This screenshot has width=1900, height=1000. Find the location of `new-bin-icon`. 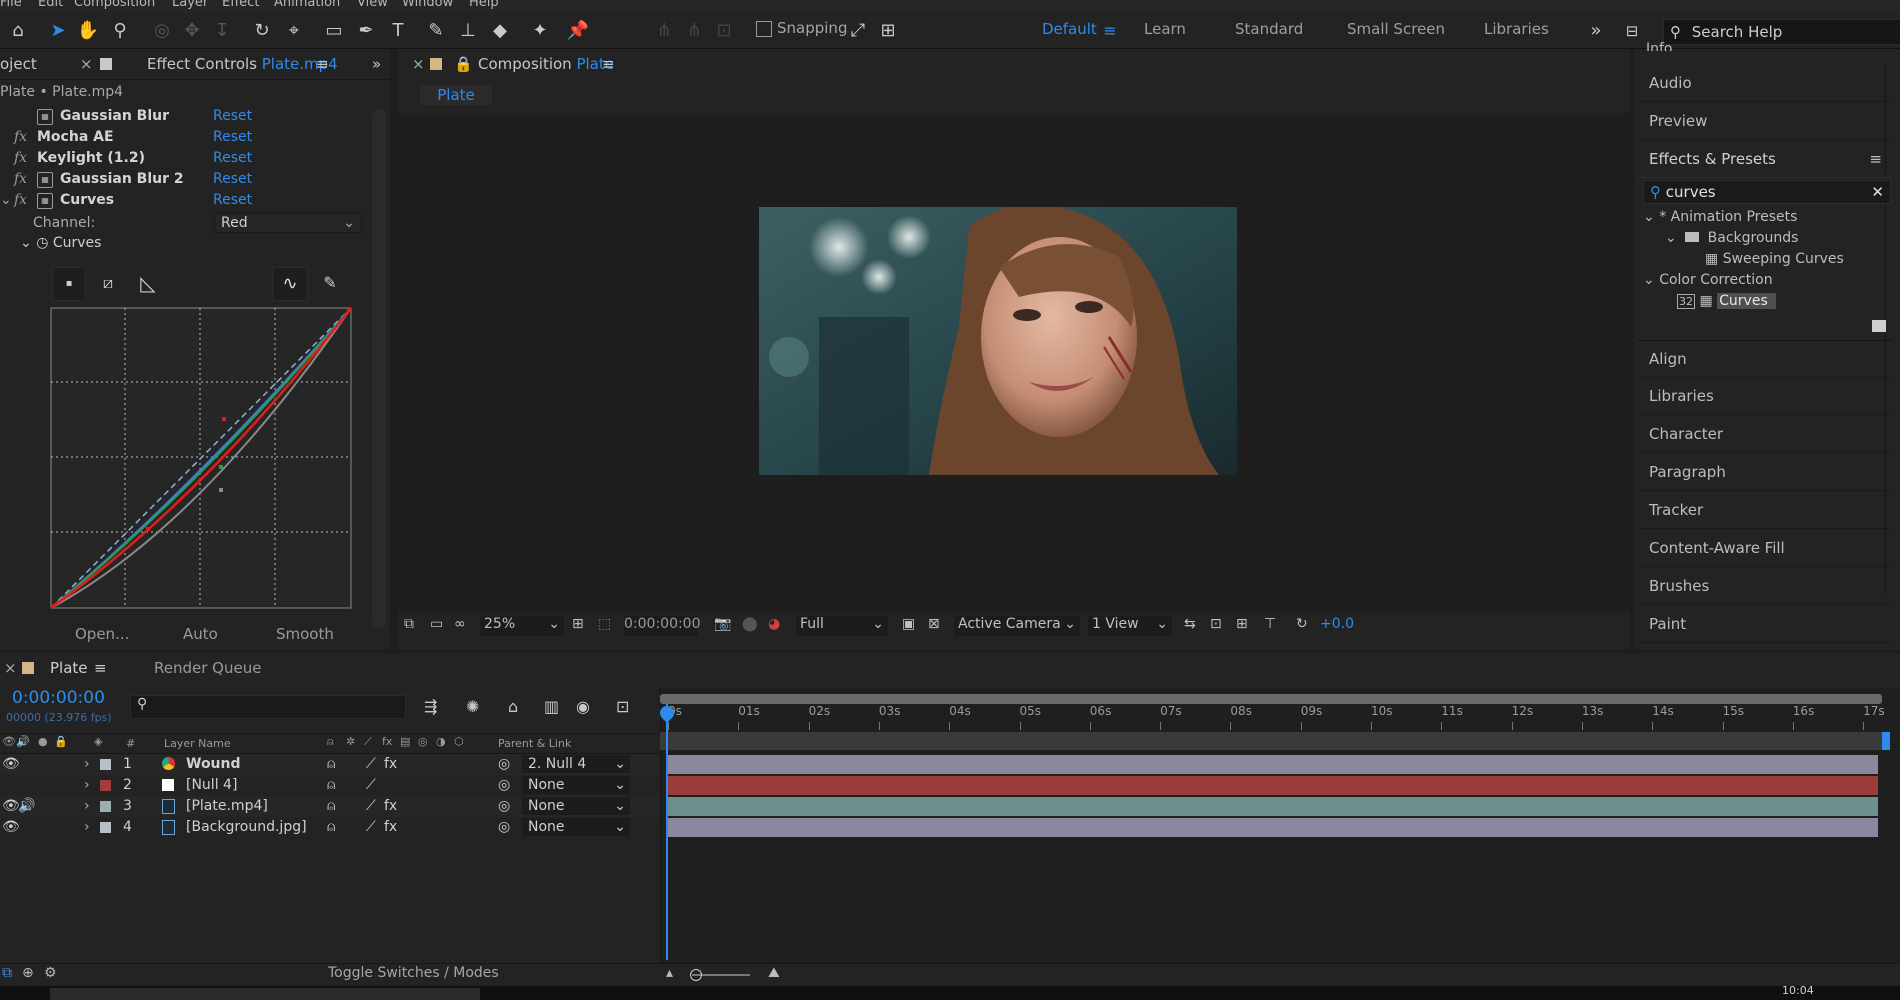

new-bin-icon is located at coordinates (1879, 326).